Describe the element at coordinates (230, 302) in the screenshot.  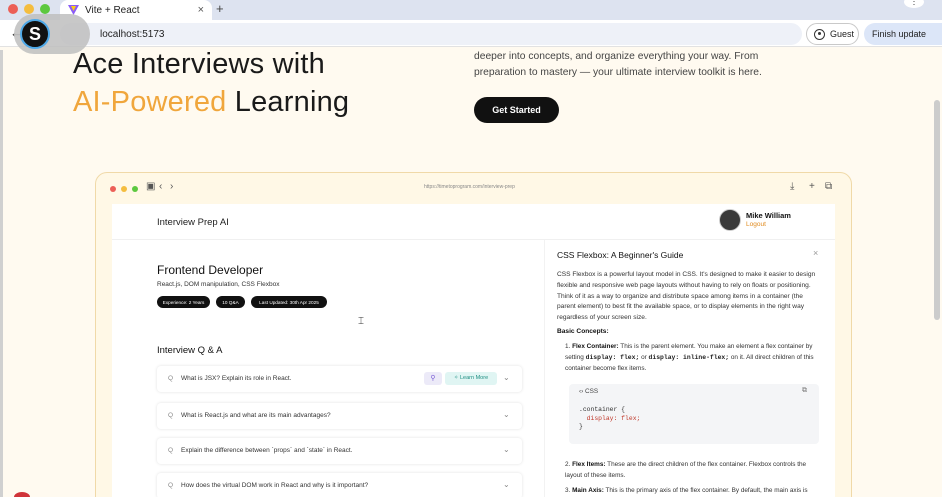
I see `qa-count-badge: 10 Q&A` at that location.